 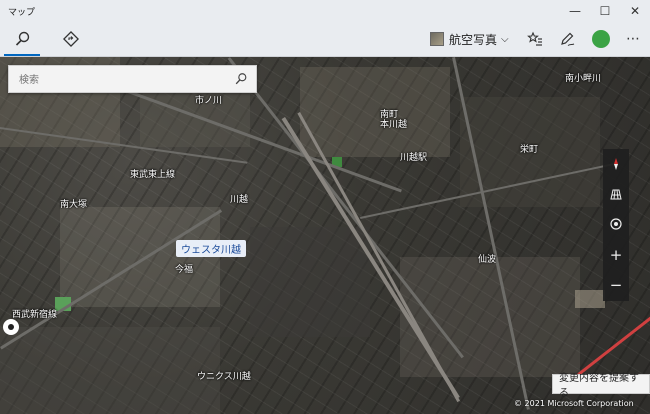 I want to click on map-label: 栄町, so click(x=529, y=148).